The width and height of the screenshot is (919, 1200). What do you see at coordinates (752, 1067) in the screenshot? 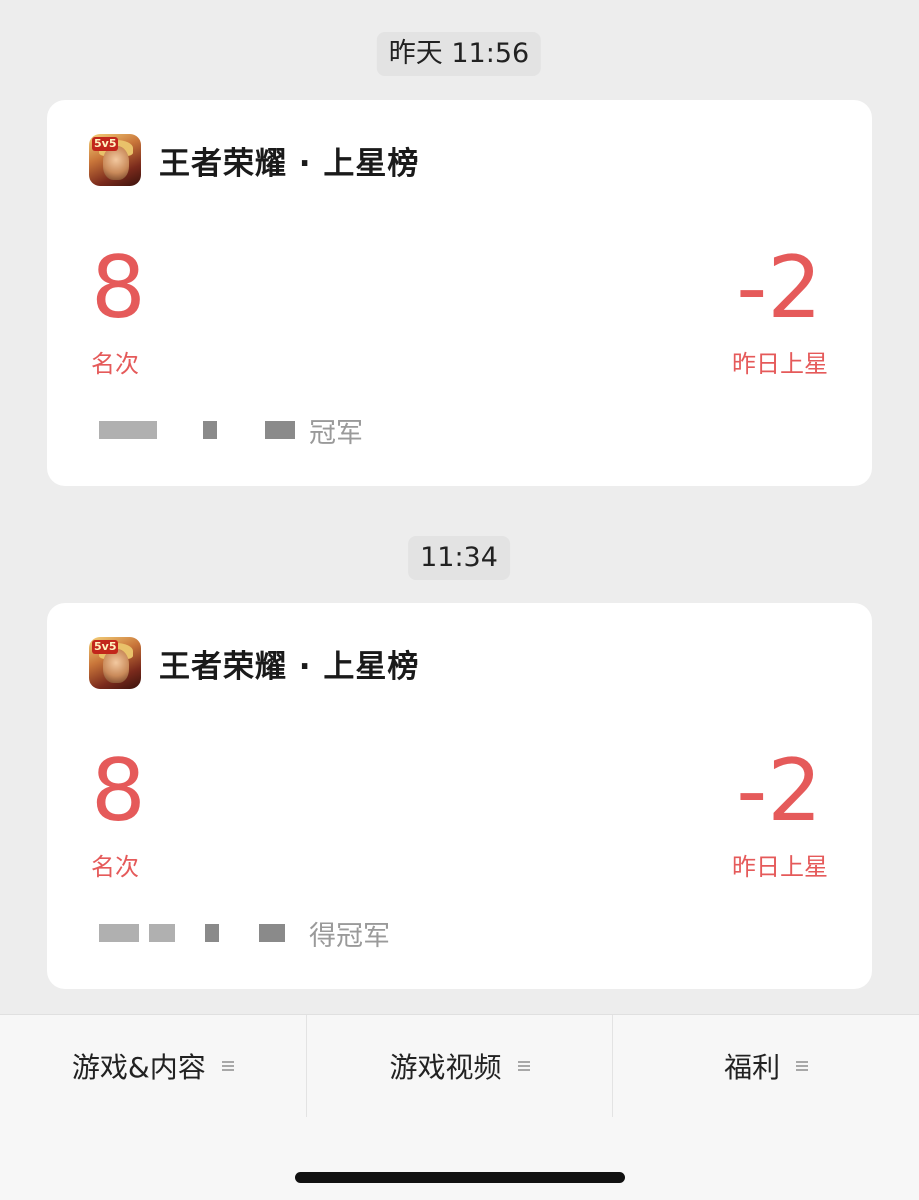
I see `menu-item-label: 福利` at bounding box center [752, 1067].